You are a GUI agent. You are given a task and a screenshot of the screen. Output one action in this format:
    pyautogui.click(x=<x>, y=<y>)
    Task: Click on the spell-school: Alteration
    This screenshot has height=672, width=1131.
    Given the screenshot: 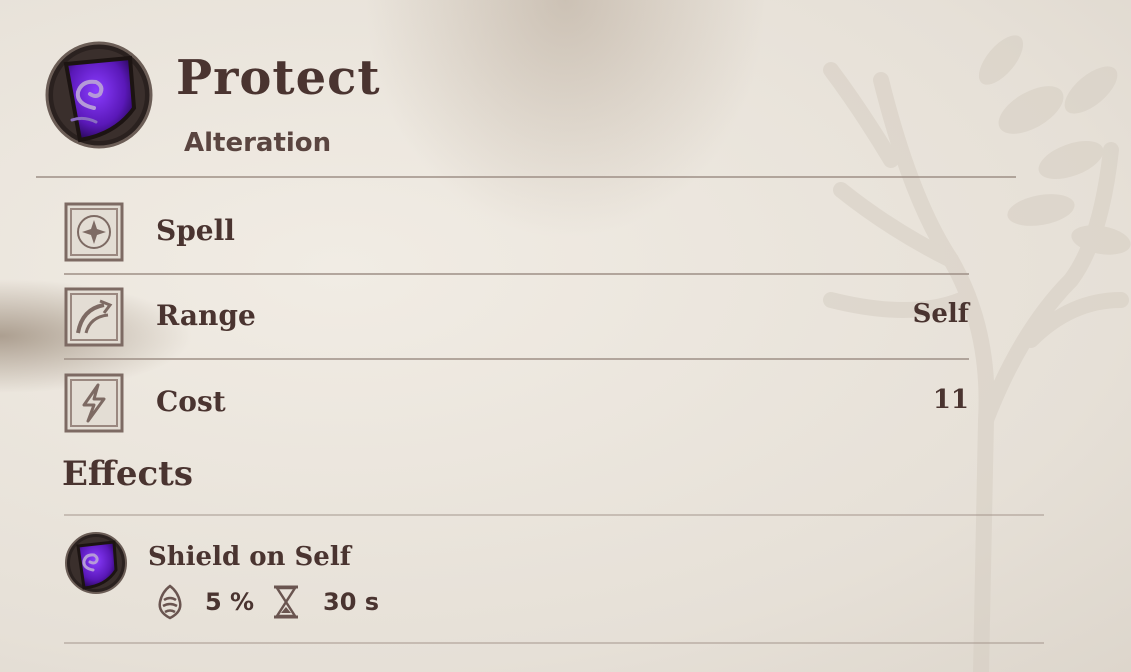 What is the action you would take?
    pyautogui.click(x=258, y=143)
    